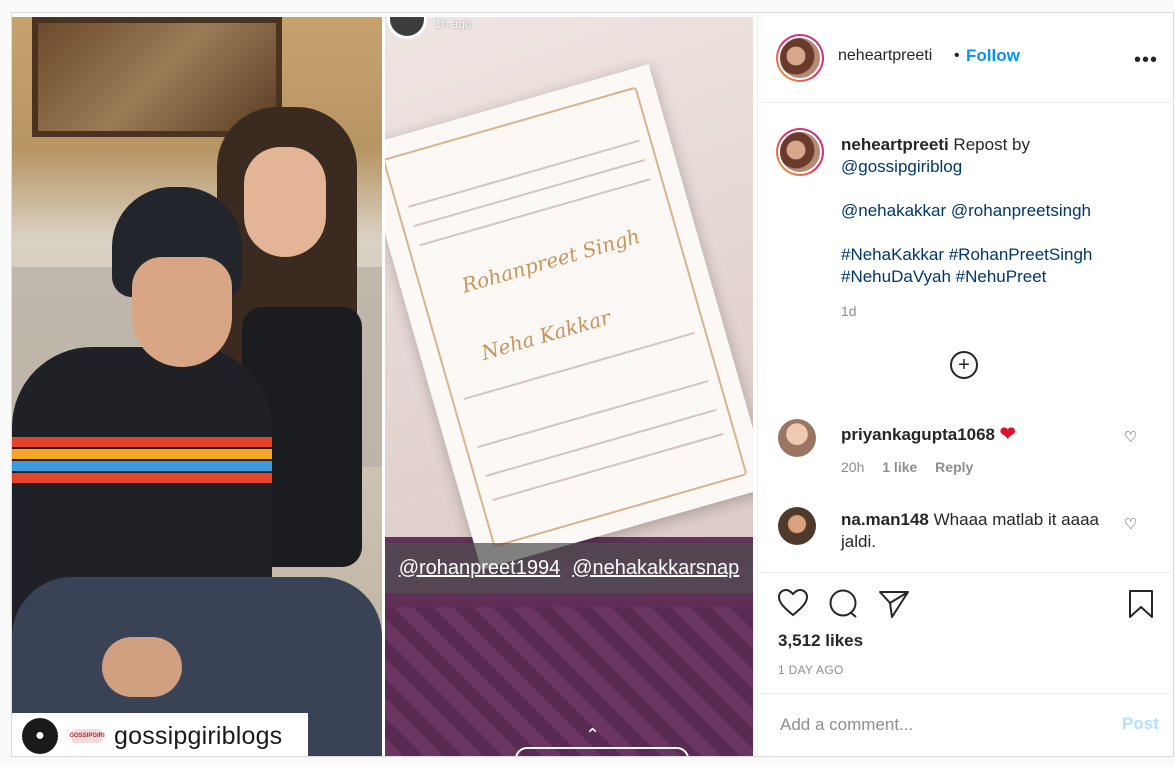  I want to click on tag-nehakakkar: @nehakakkarsnap, so click(655, 568).